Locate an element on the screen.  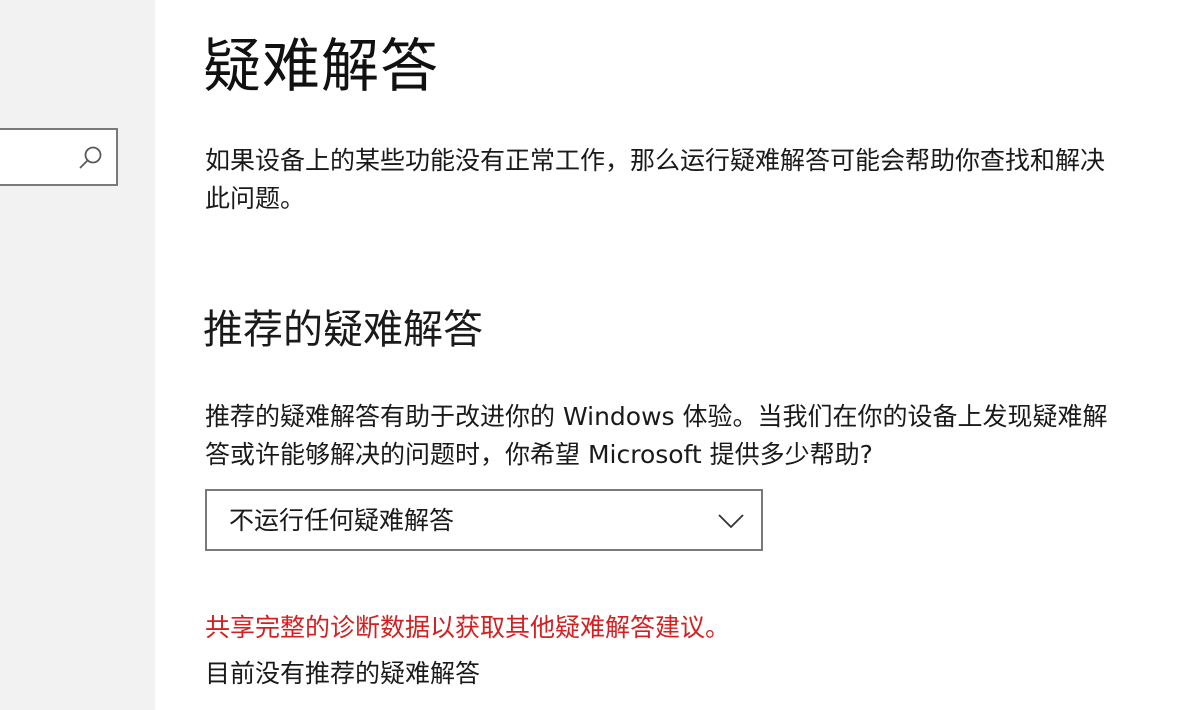
chevron-down-icon is located at coordinates (731, 521).